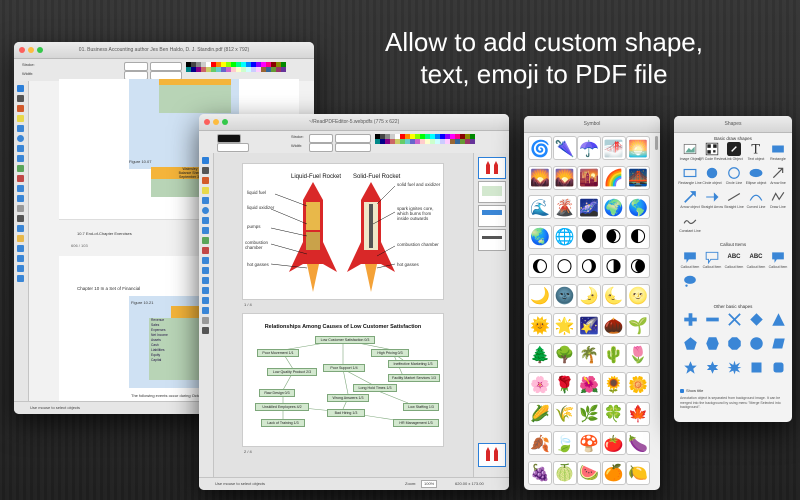 This screenshot has height=500, width=800. I want to click on zoom-button, so click(225, 122).